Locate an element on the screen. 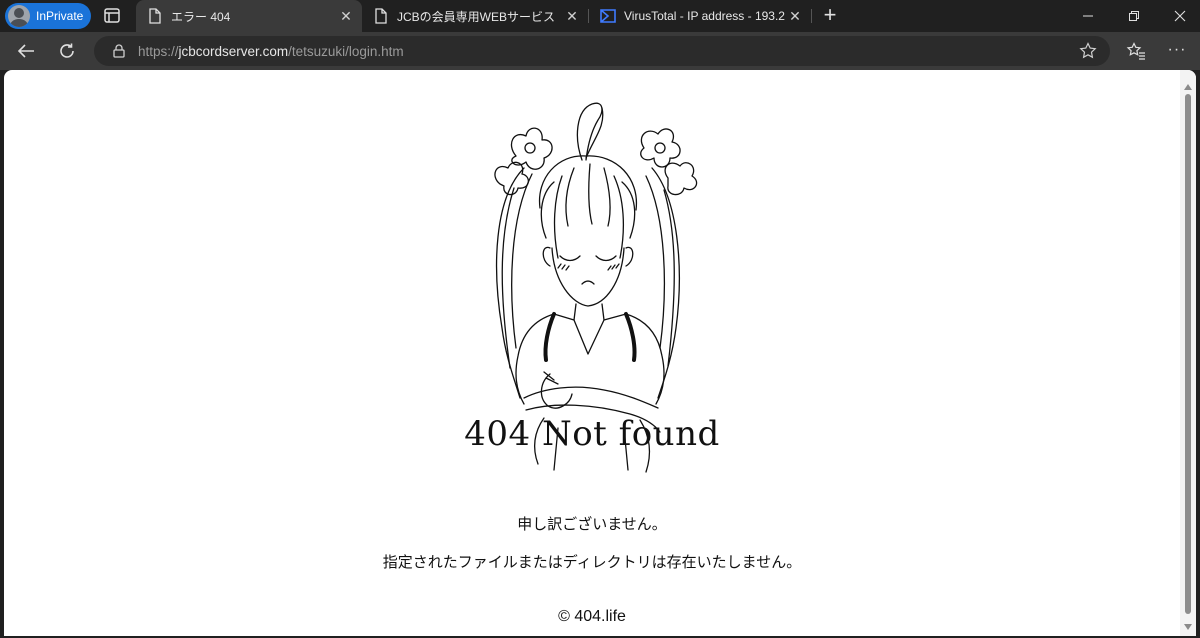 Image resolution: width=1200 pixels, height=638 pixels. tab-myjcb: JCBの会員専用WEBサービス「MyJCB ✕ is located at coordinates (475, 16).